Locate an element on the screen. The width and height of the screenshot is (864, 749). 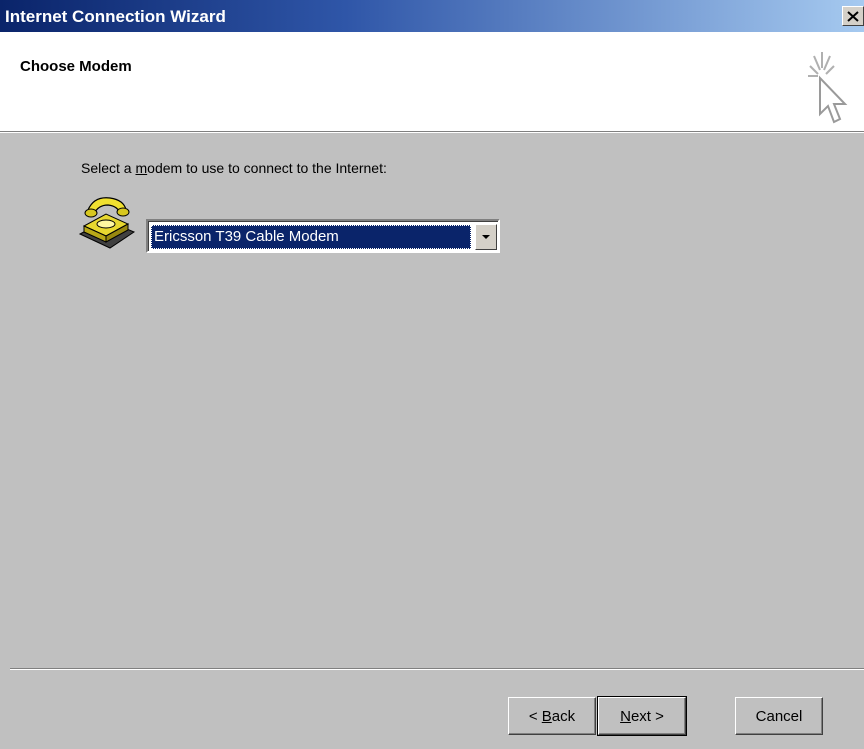
header-divider is located at coordinates (432, 132).